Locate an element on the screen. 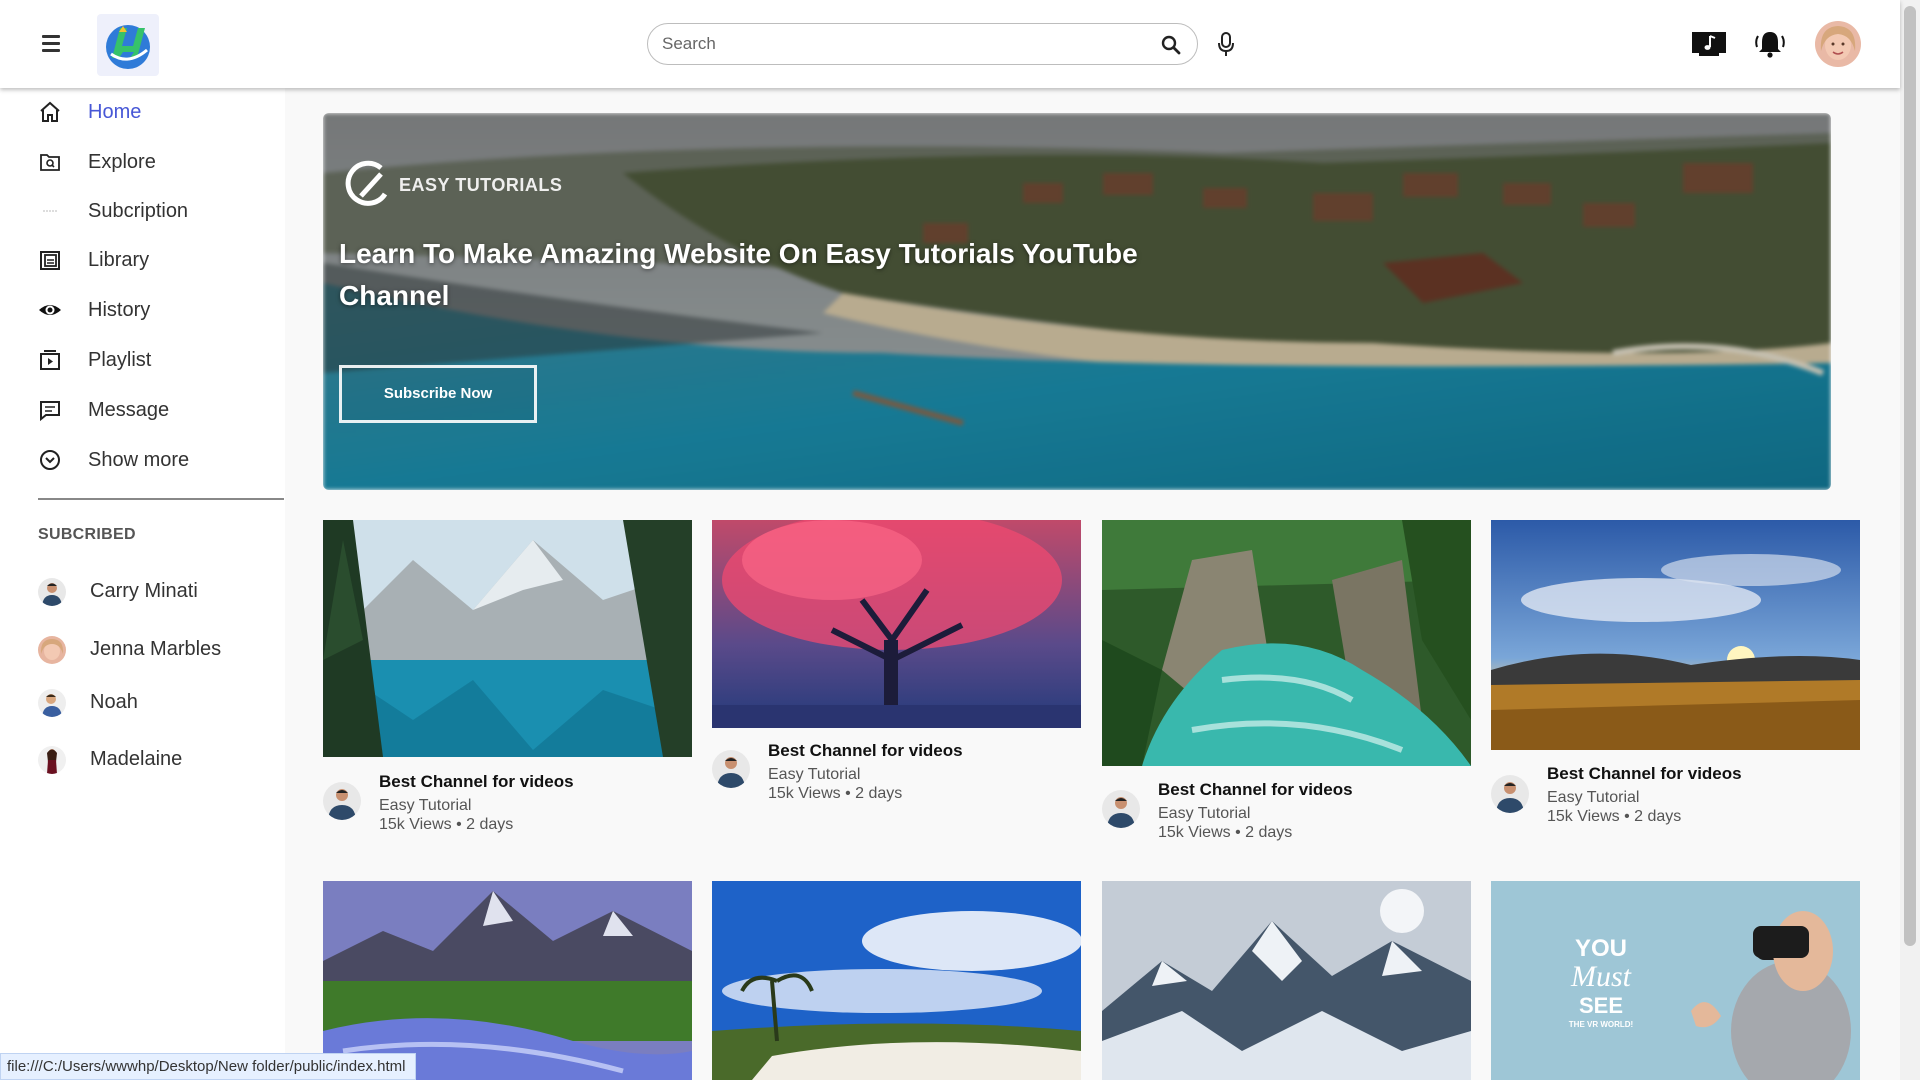  sidebar-item-message: Message is located at coordinates (142, 410).